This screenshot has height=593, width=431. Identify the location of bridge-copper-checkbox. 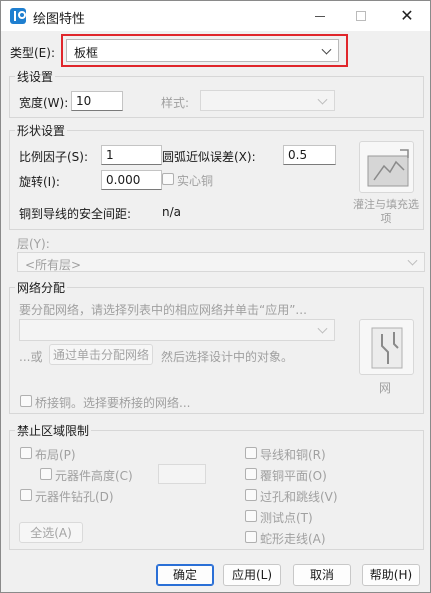
(26, 401).